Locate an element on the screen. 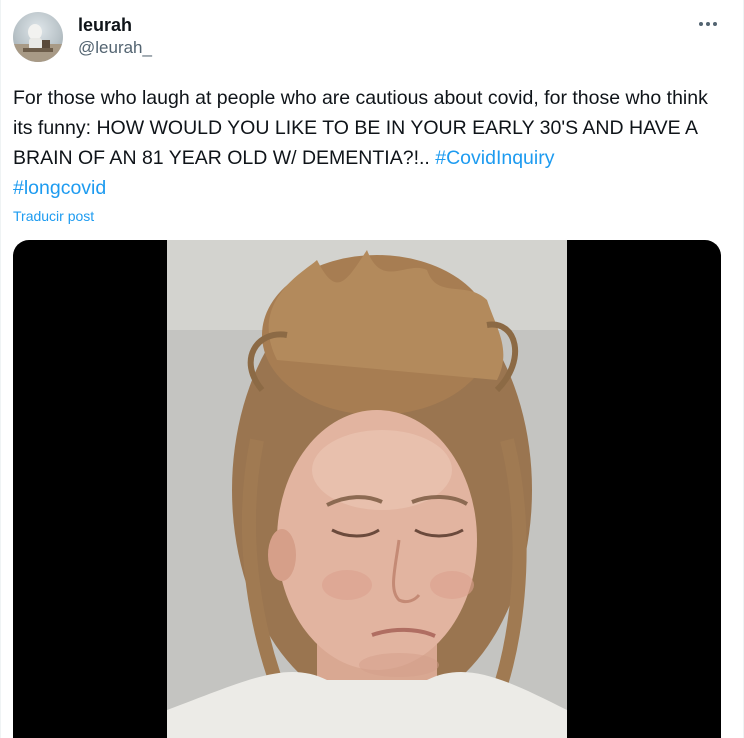 The image size is (744, 738). display-name: leurah is located at coordinates (115, 25).